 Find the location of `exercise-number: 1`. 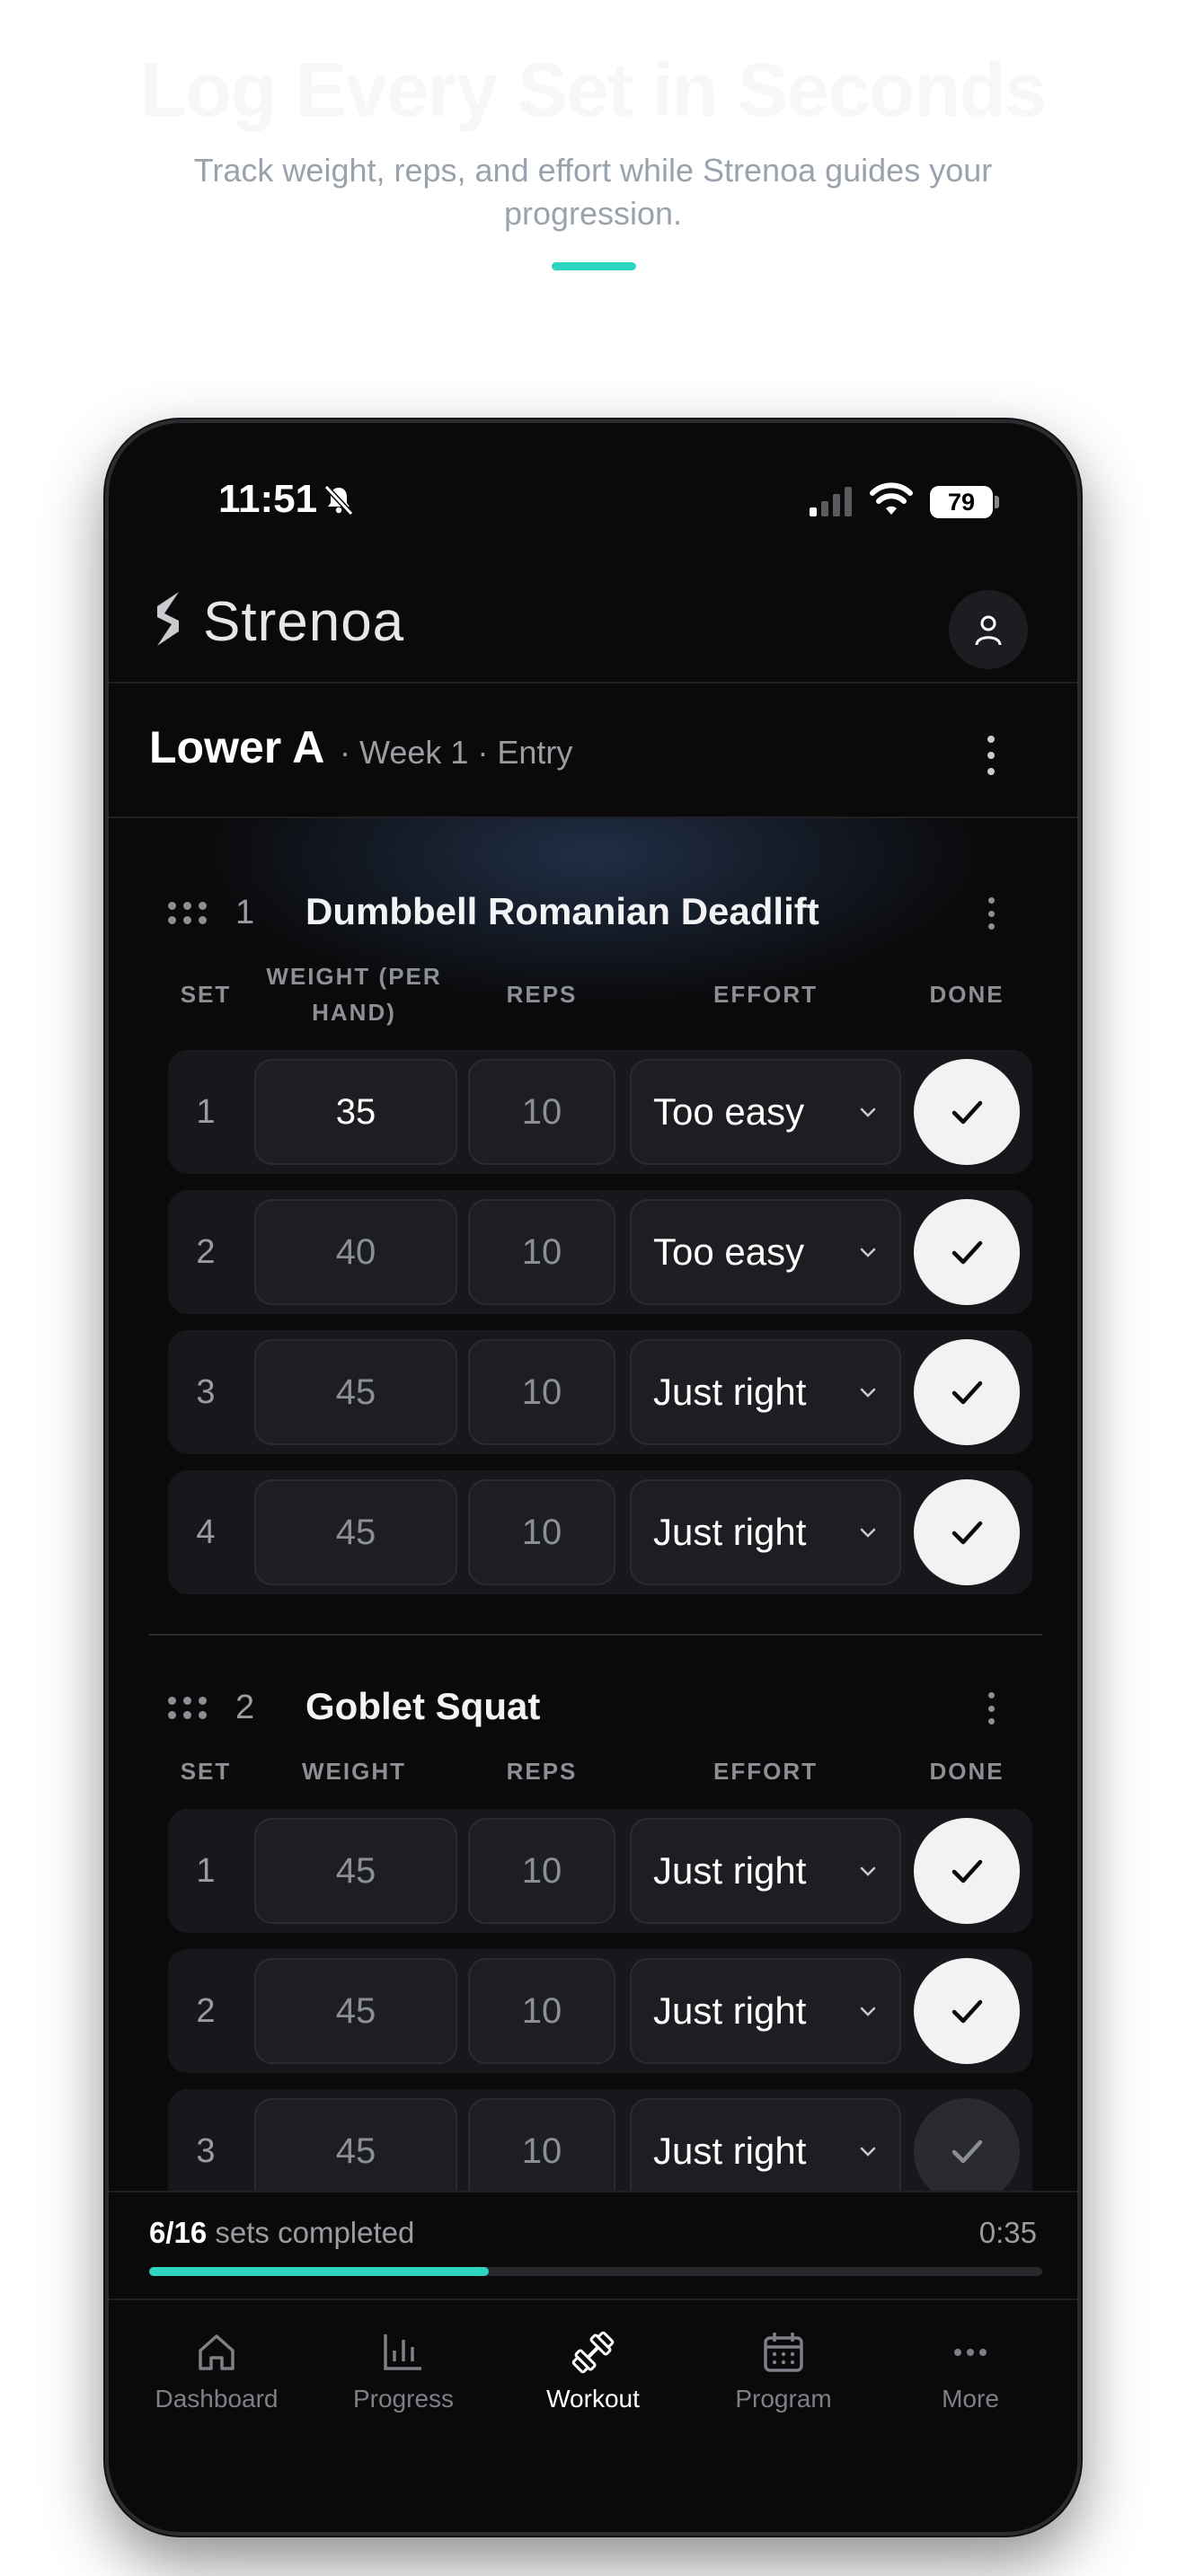

exercise-number: 1 is located at coordinates (245, 912).